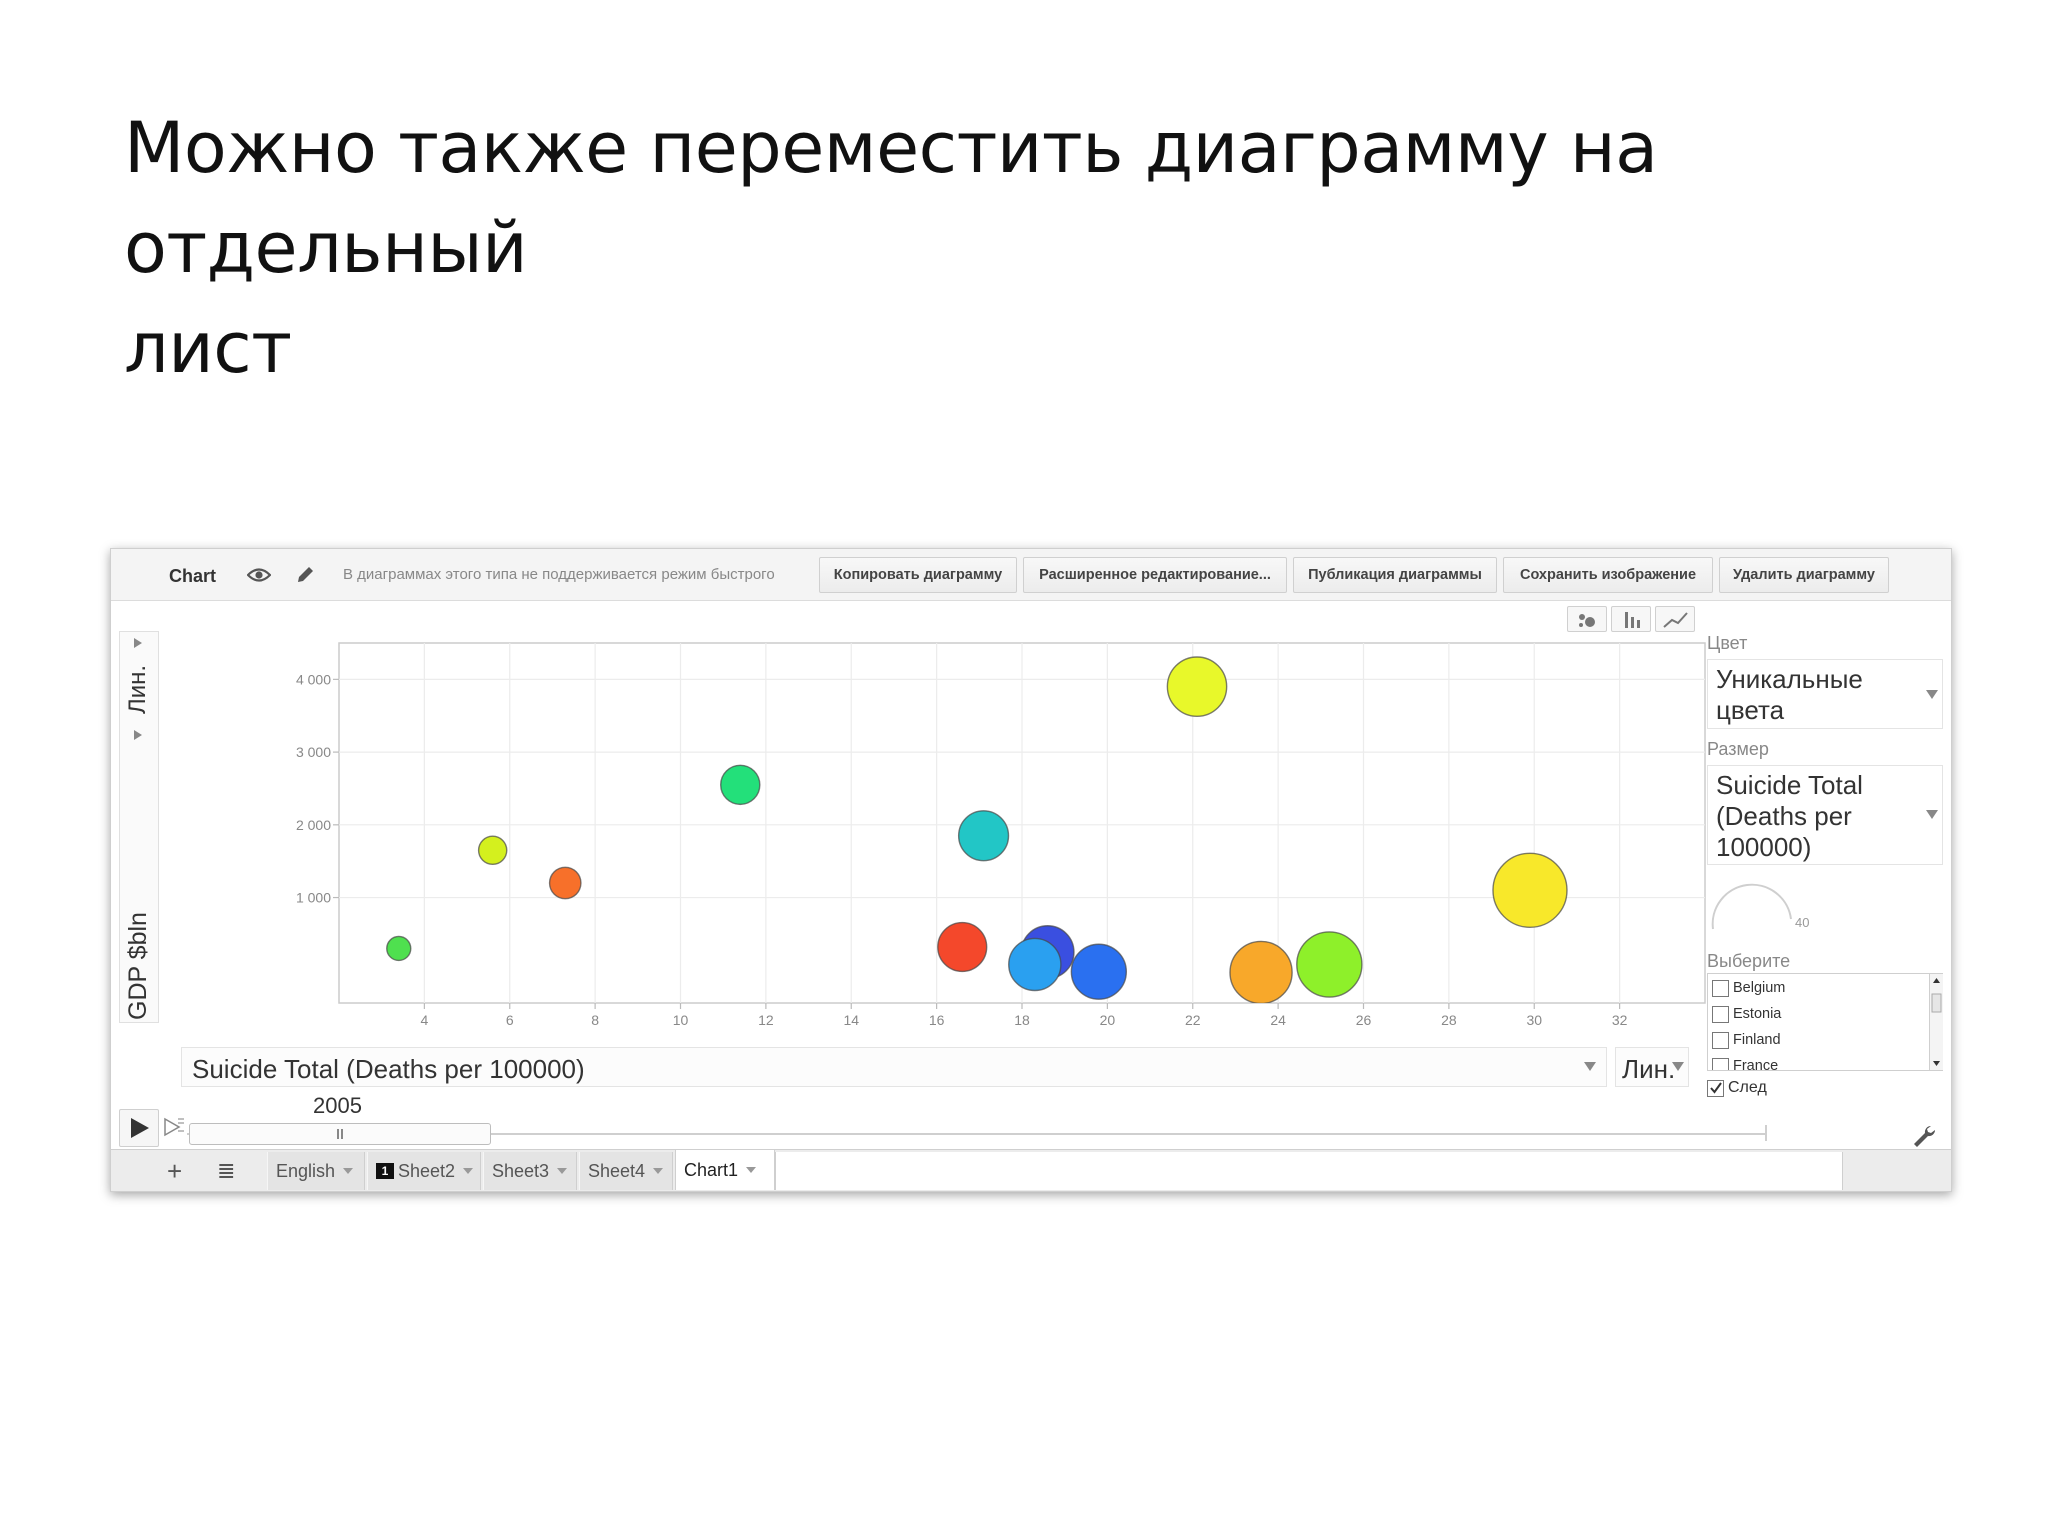  What do you see at coordinates (313, 825) in the screenshot?
I see `y-tick-label: 2 000` at bounding box center [313, 825].